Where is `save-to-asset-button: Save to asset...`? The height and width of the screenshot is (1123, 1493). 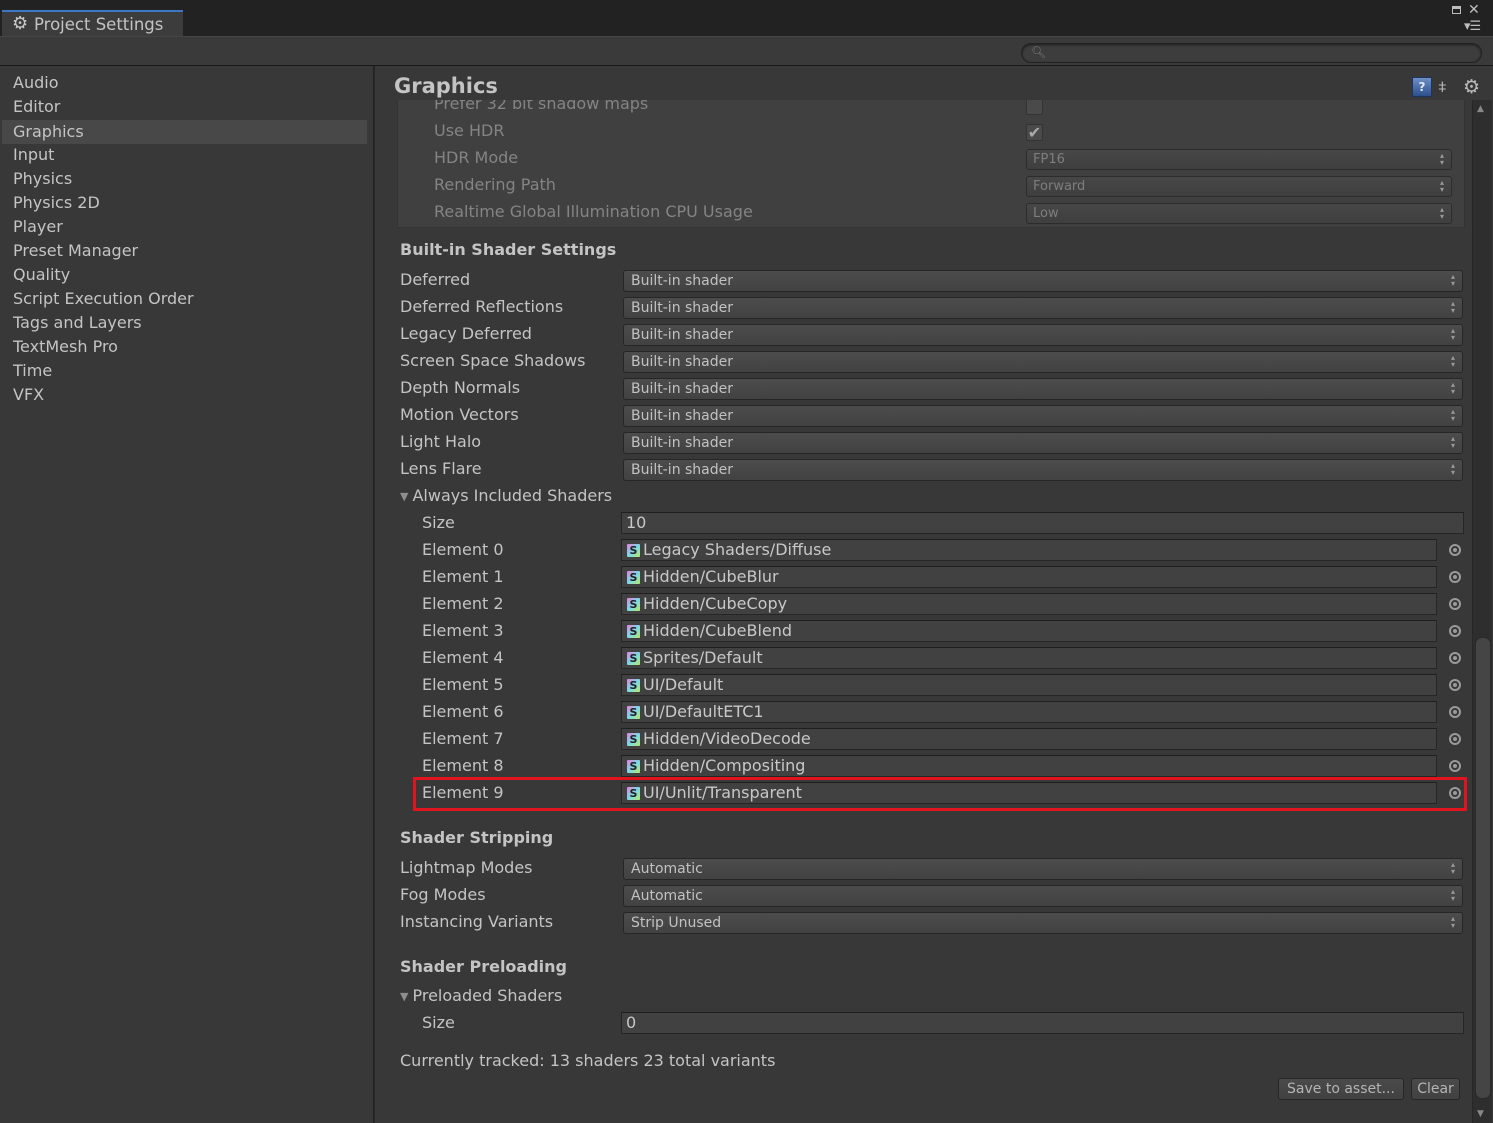
save-to-asset-button: Save to asset... is located at coordinates (1341, 1089).